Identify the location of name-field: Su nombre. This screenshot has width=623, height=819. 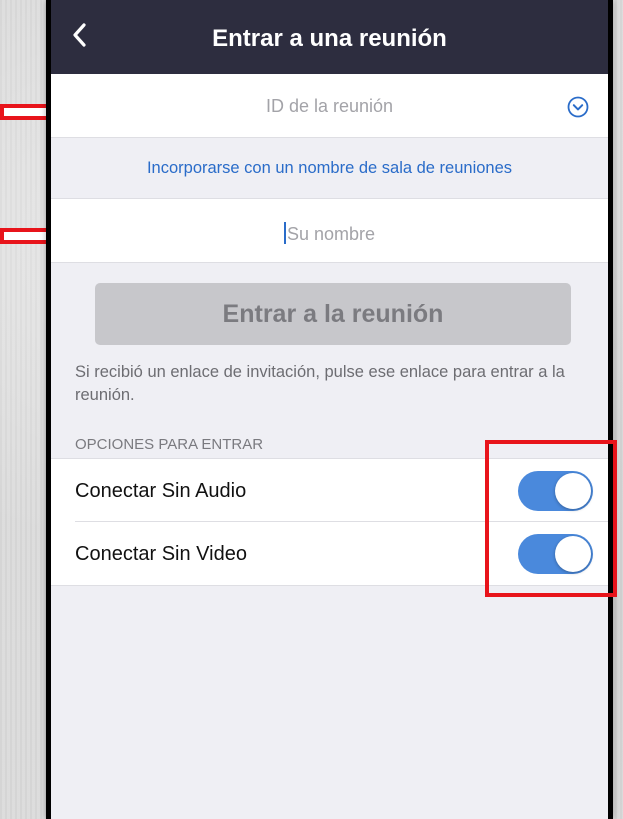
(329, 230).